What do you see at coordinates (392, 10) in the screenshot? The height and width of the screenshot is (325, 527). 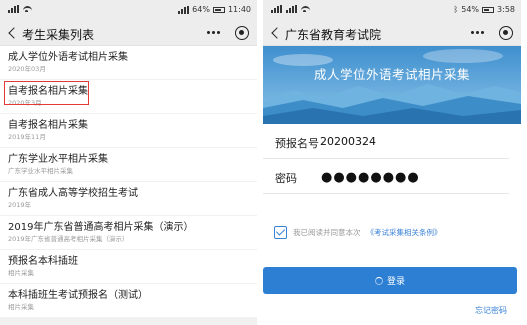 I see `status-bar: ᛒ 54% 3:58` at bounding box center [392, 10].